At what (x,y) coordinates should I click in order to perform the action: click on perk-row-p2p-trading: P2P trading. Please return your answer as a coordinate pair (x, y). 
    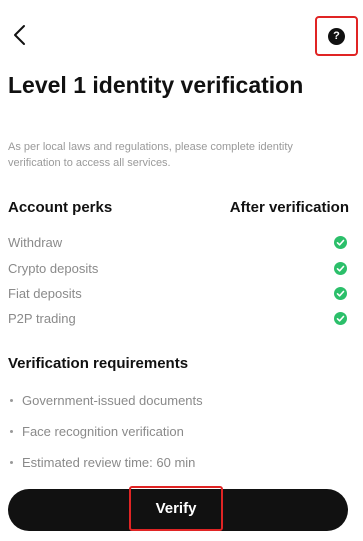
    Looking at the image, I should click on (178, 318).